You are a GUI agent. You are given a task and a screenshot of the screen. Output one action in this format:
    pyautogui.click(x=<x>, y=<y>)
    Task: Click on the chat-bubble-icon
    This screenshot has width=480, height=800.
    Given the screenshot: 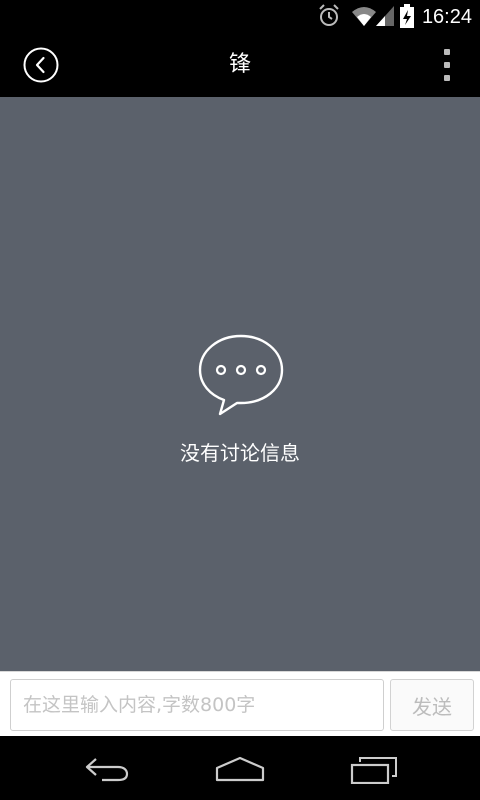 What is the action you would take?
    pyautogui.click(x=241, y=375)
    